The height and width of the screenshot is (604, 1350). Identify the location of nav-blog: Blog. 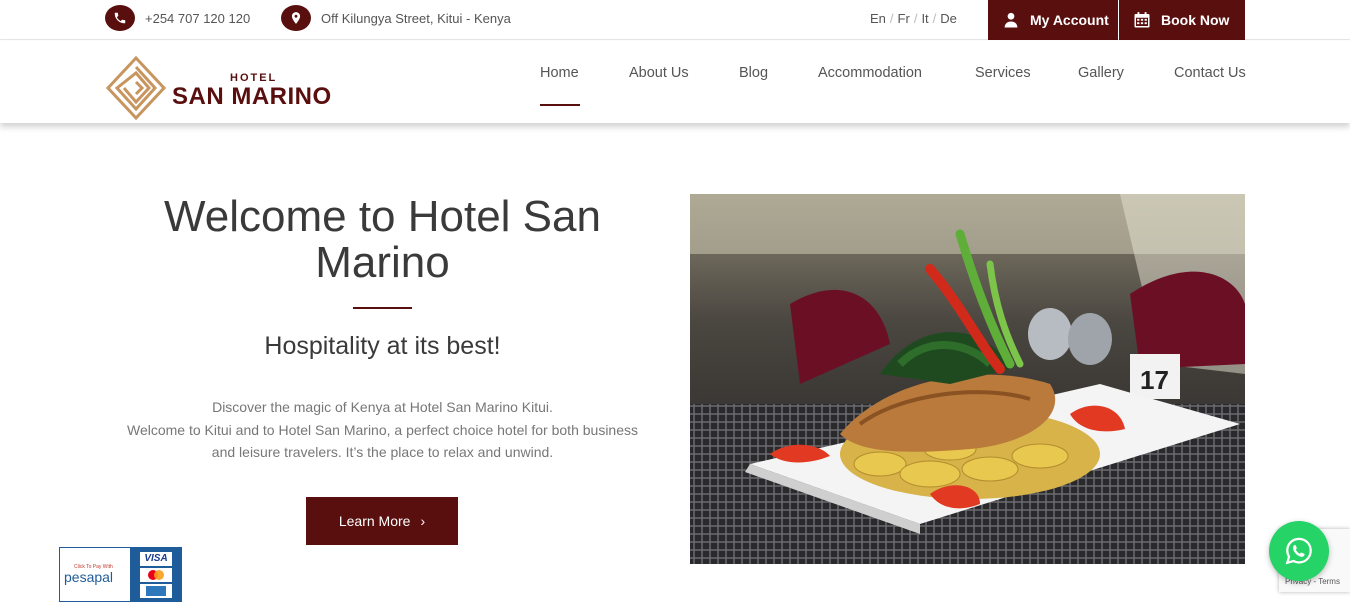
(753, 73).